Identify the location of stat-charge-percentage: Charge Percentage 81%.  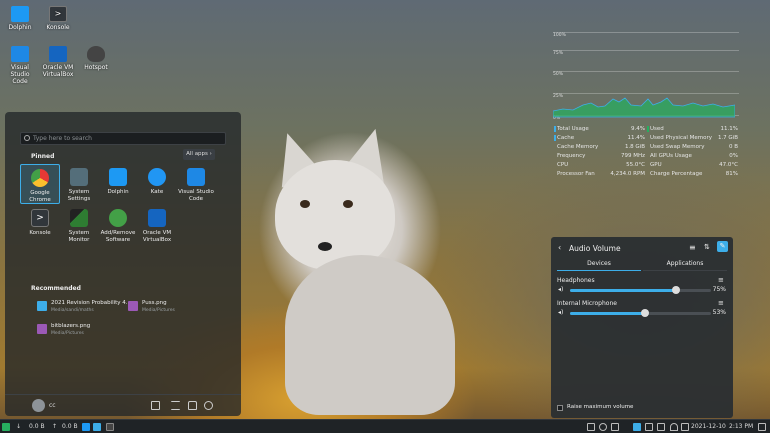
(694, 174).